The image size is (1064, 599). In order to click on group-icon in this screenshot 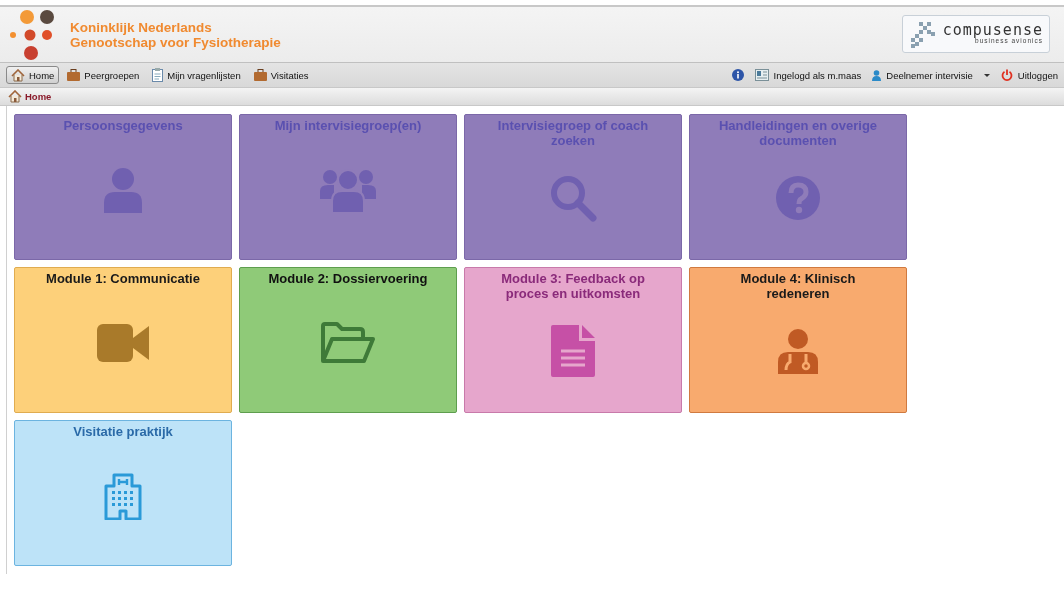, I will do `click(348, 190)`.